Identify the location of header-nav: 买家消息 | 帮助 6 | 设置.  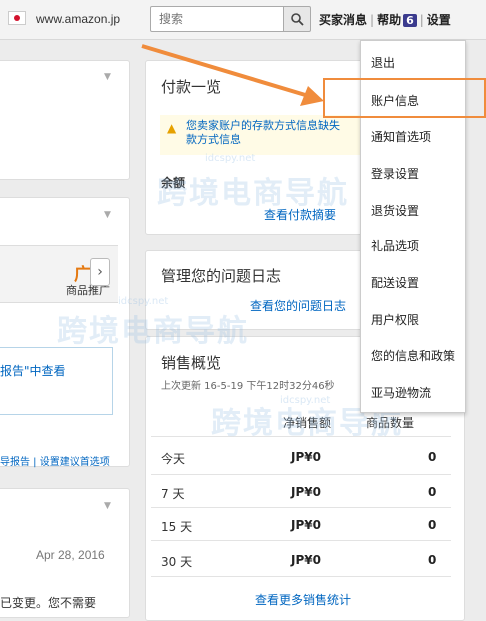
(385, 19).